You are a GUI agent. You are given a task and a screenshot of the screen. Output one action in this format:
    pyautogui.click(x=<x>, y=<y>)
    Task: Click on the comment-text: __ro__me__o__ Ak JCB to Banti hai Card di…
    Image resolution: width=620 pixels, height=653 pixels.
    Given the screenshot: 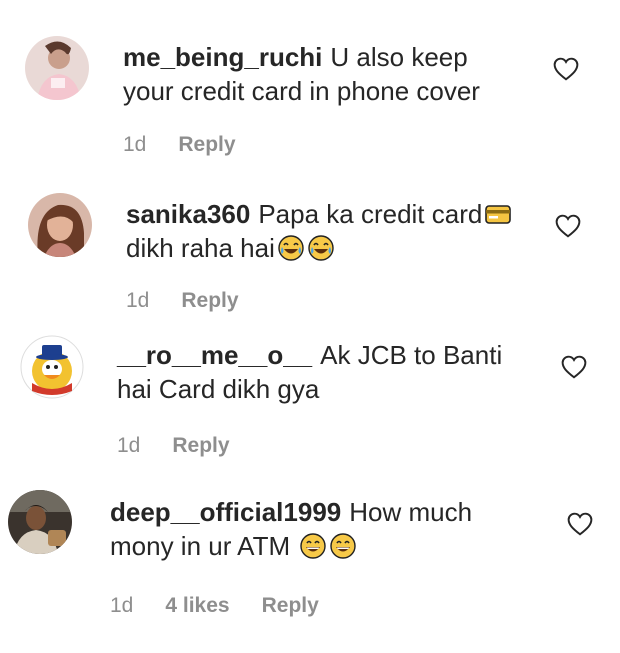 What is the action you would take?
    pyautogui.click(x=317, y=372)
    